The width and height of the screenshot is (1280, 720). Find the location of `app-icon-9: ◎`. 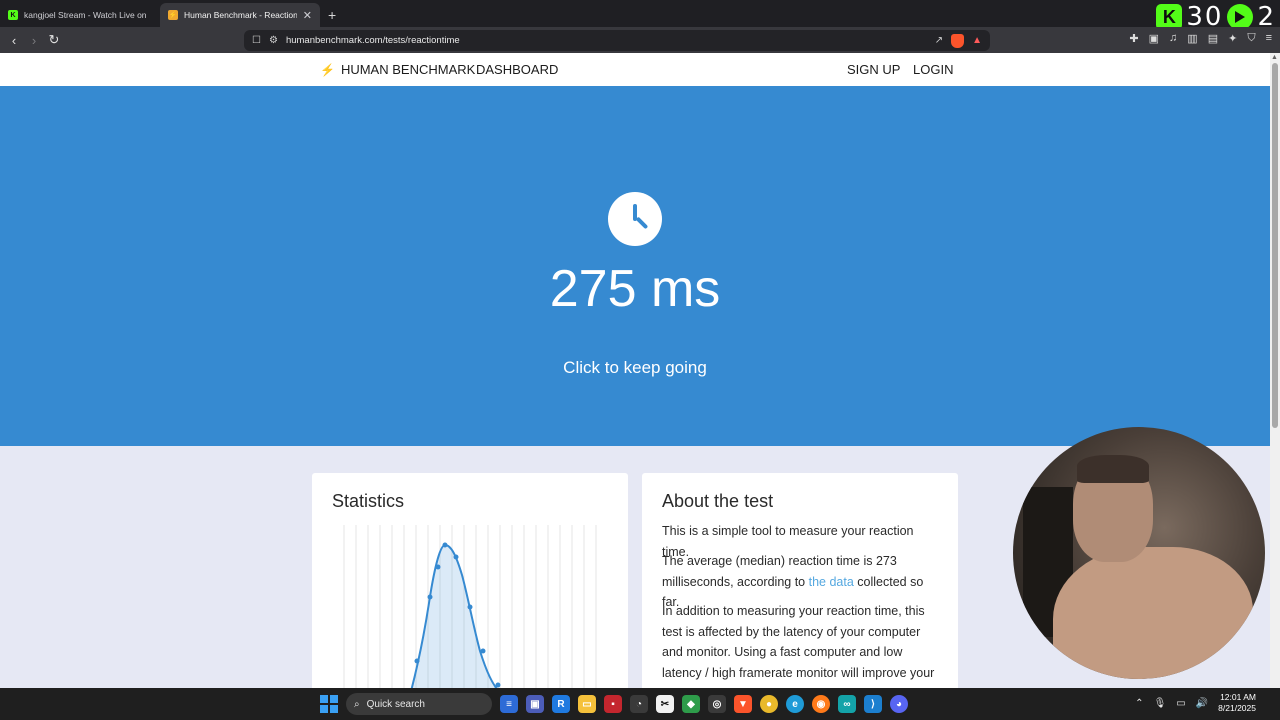

app-icon-9: ◎ is located at coordinates (717, 704).